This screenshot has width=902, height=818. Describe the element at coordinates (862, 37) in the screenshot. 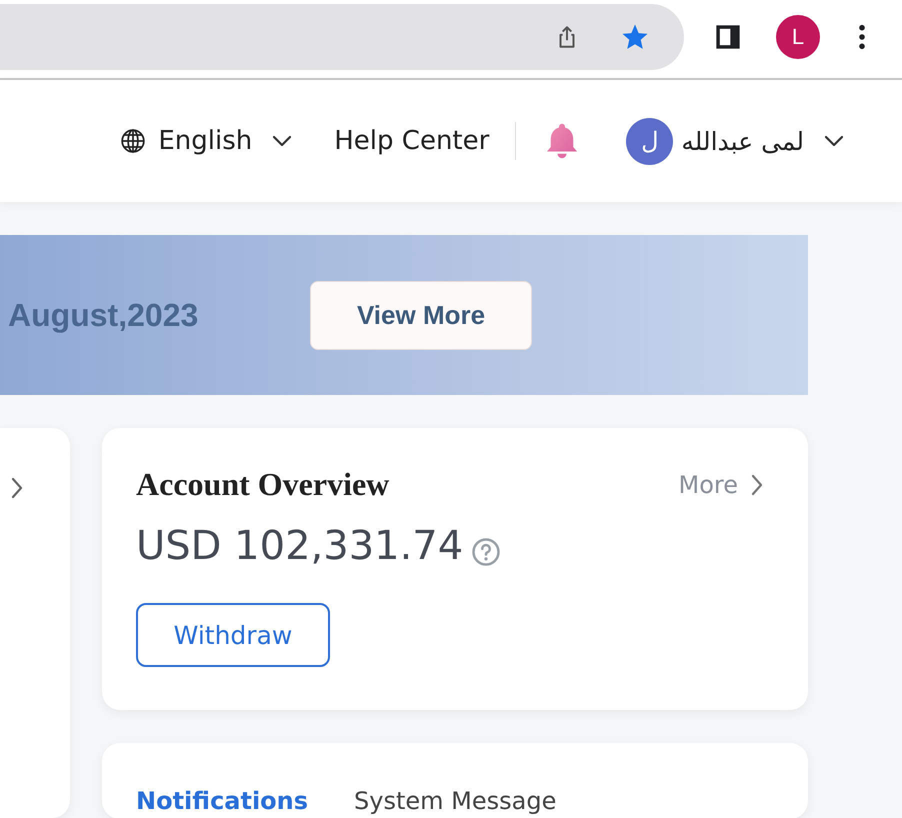

I see `menu-icon` at that location.